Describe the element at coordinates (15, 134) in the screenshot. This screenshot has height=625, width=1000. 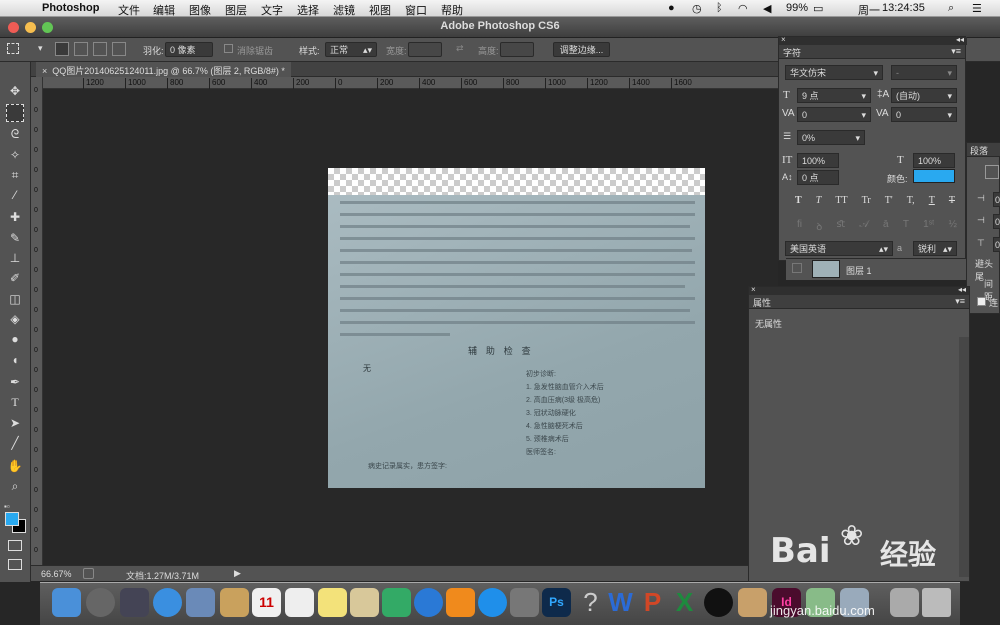
I see `lasso-tool-icon: ᘓ` at that location.